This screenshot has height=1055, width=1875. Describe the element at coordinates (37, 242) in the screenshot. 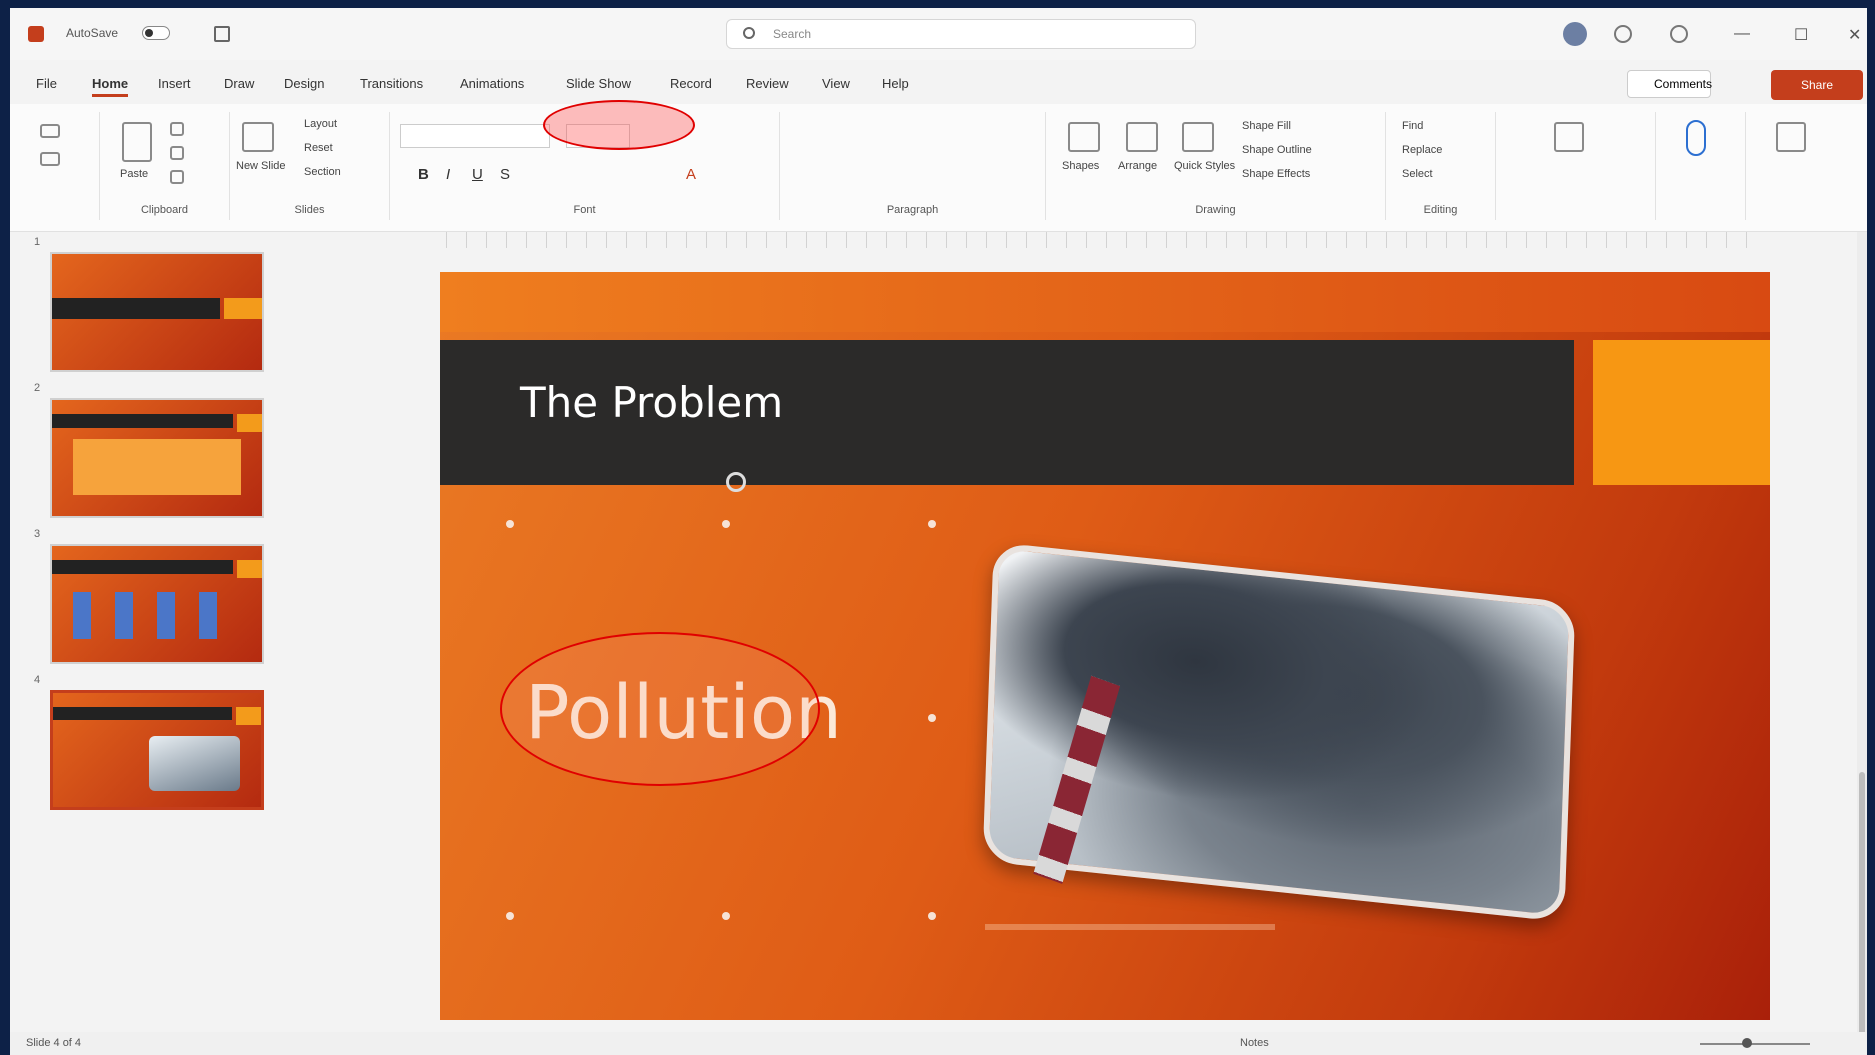

I see `thumb-number: 1` at that location.